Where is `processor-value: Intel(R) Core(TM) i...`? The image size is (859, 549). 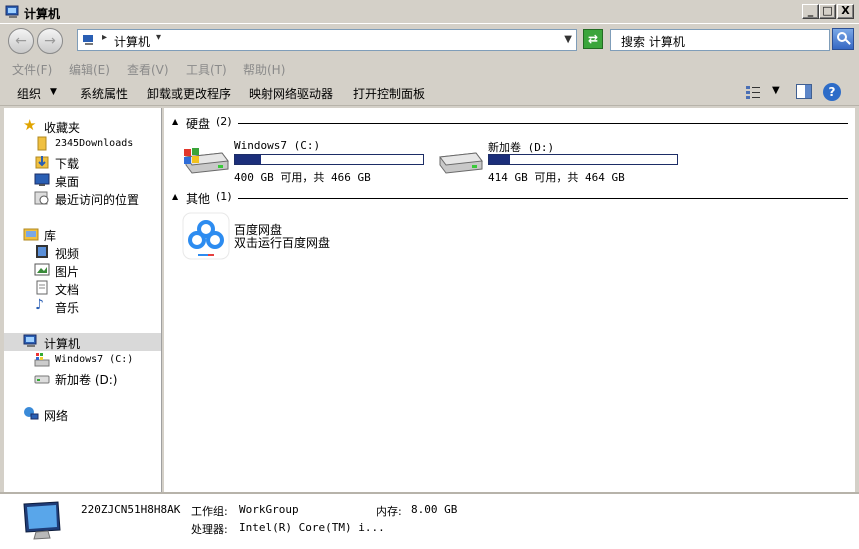
processor-value: Intel(R) Core(TM) i... is located at coordinates (312, 527).